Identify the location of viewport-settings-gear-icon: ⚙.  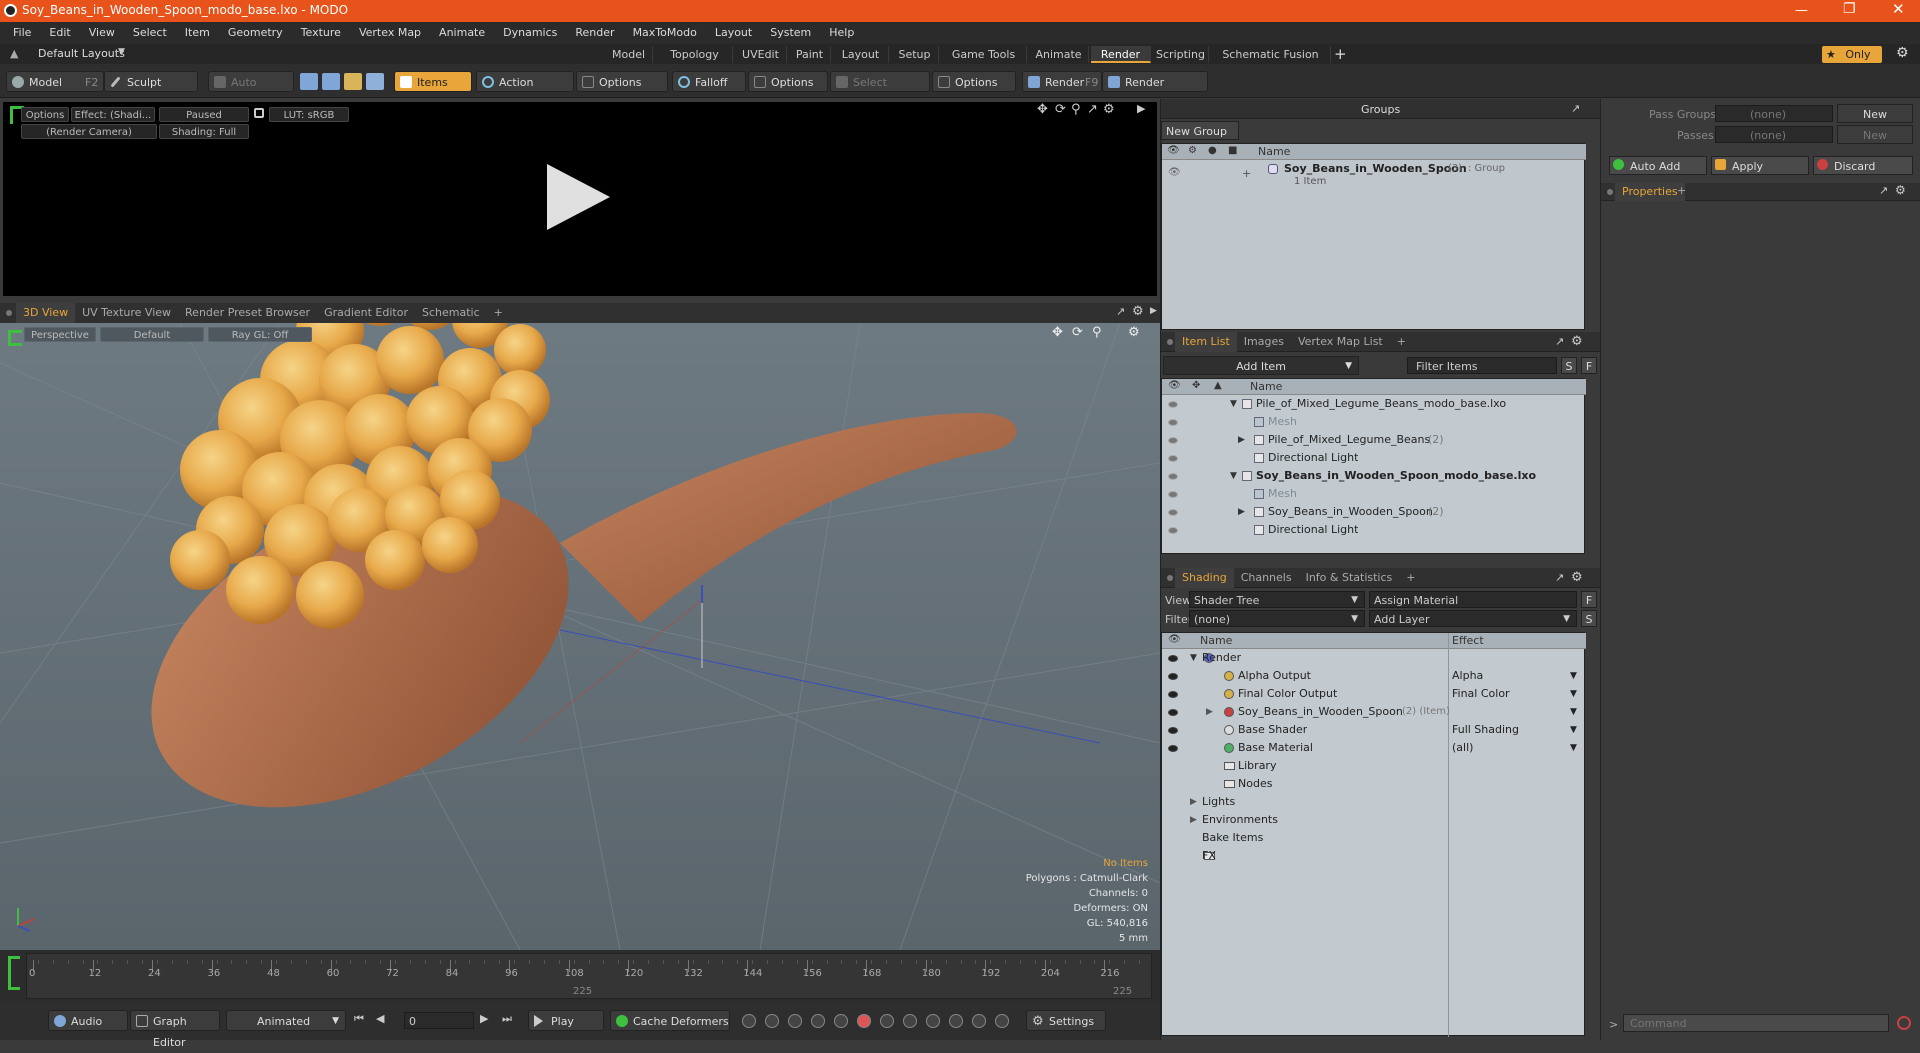
(1138, 311).